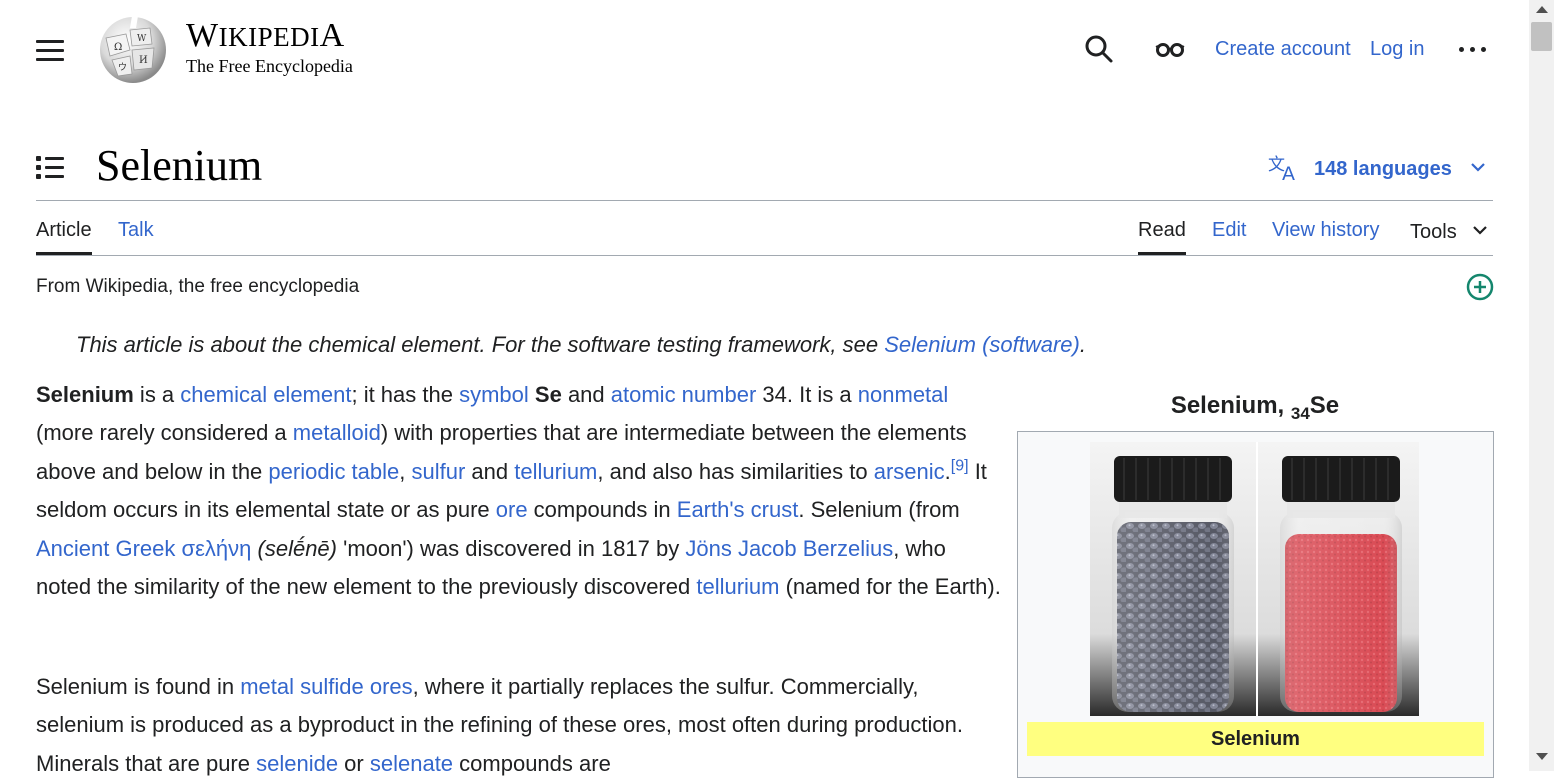  What do you see at coordinates (333, 471) in the screenshot?
I see `article-link: periodic table` at bounding box center [333, 471].